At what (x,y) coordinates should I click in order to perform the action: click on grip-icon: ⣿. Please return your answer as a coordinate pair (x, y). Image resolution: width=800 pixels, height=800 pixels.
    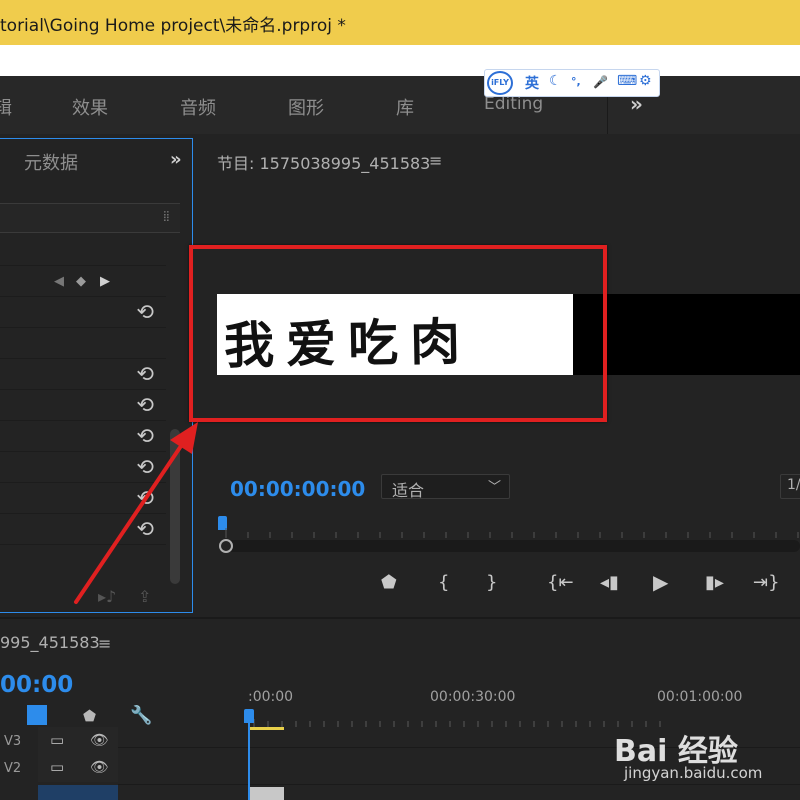
    Looking at the image, I should click on (166, 216).